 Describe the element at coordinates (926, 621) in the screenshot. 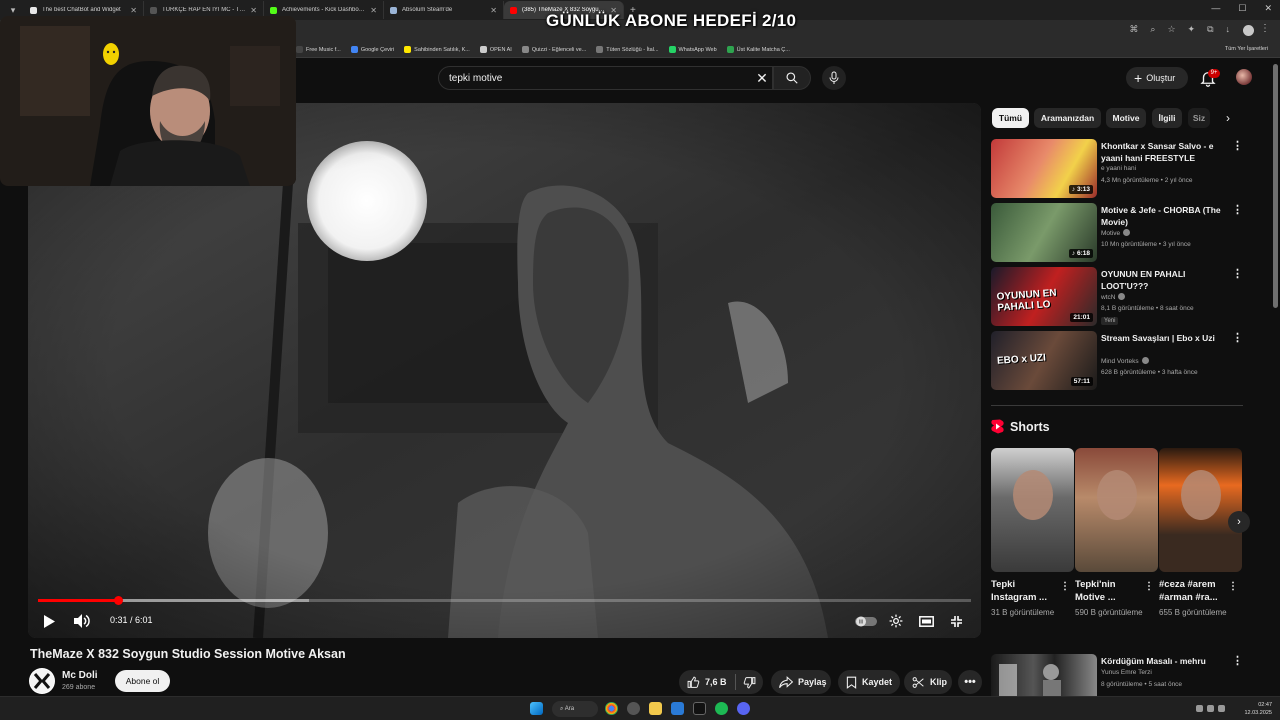

I see `theater-mode-button` at that location.